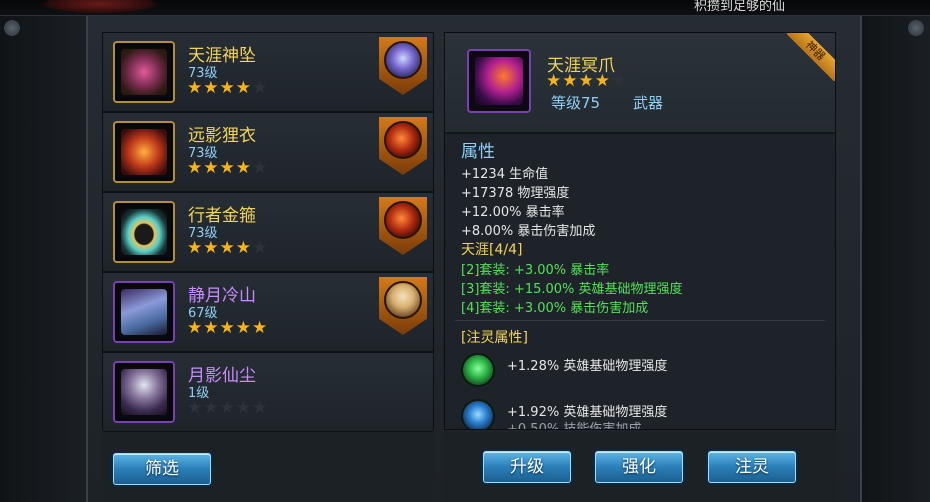 The height and width of the screenshot is (502, 930). Describe the element at coordinates (648, 103) in the screenshot. I see `detail-item-type: 武器` at that location.